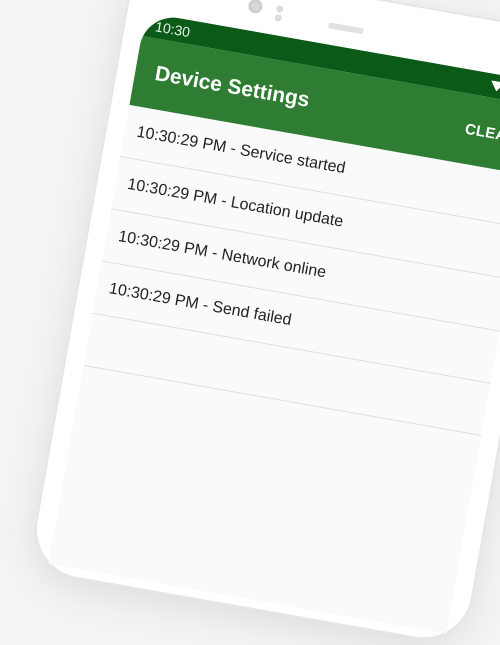  I want to click on page-title: Device Settings, so click(232, 87).